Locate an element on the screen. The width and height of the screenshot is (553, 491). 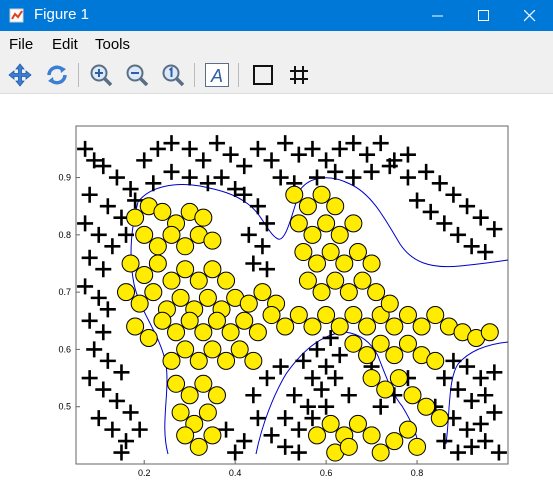
minimize-button is located at coordinates (438, 15).